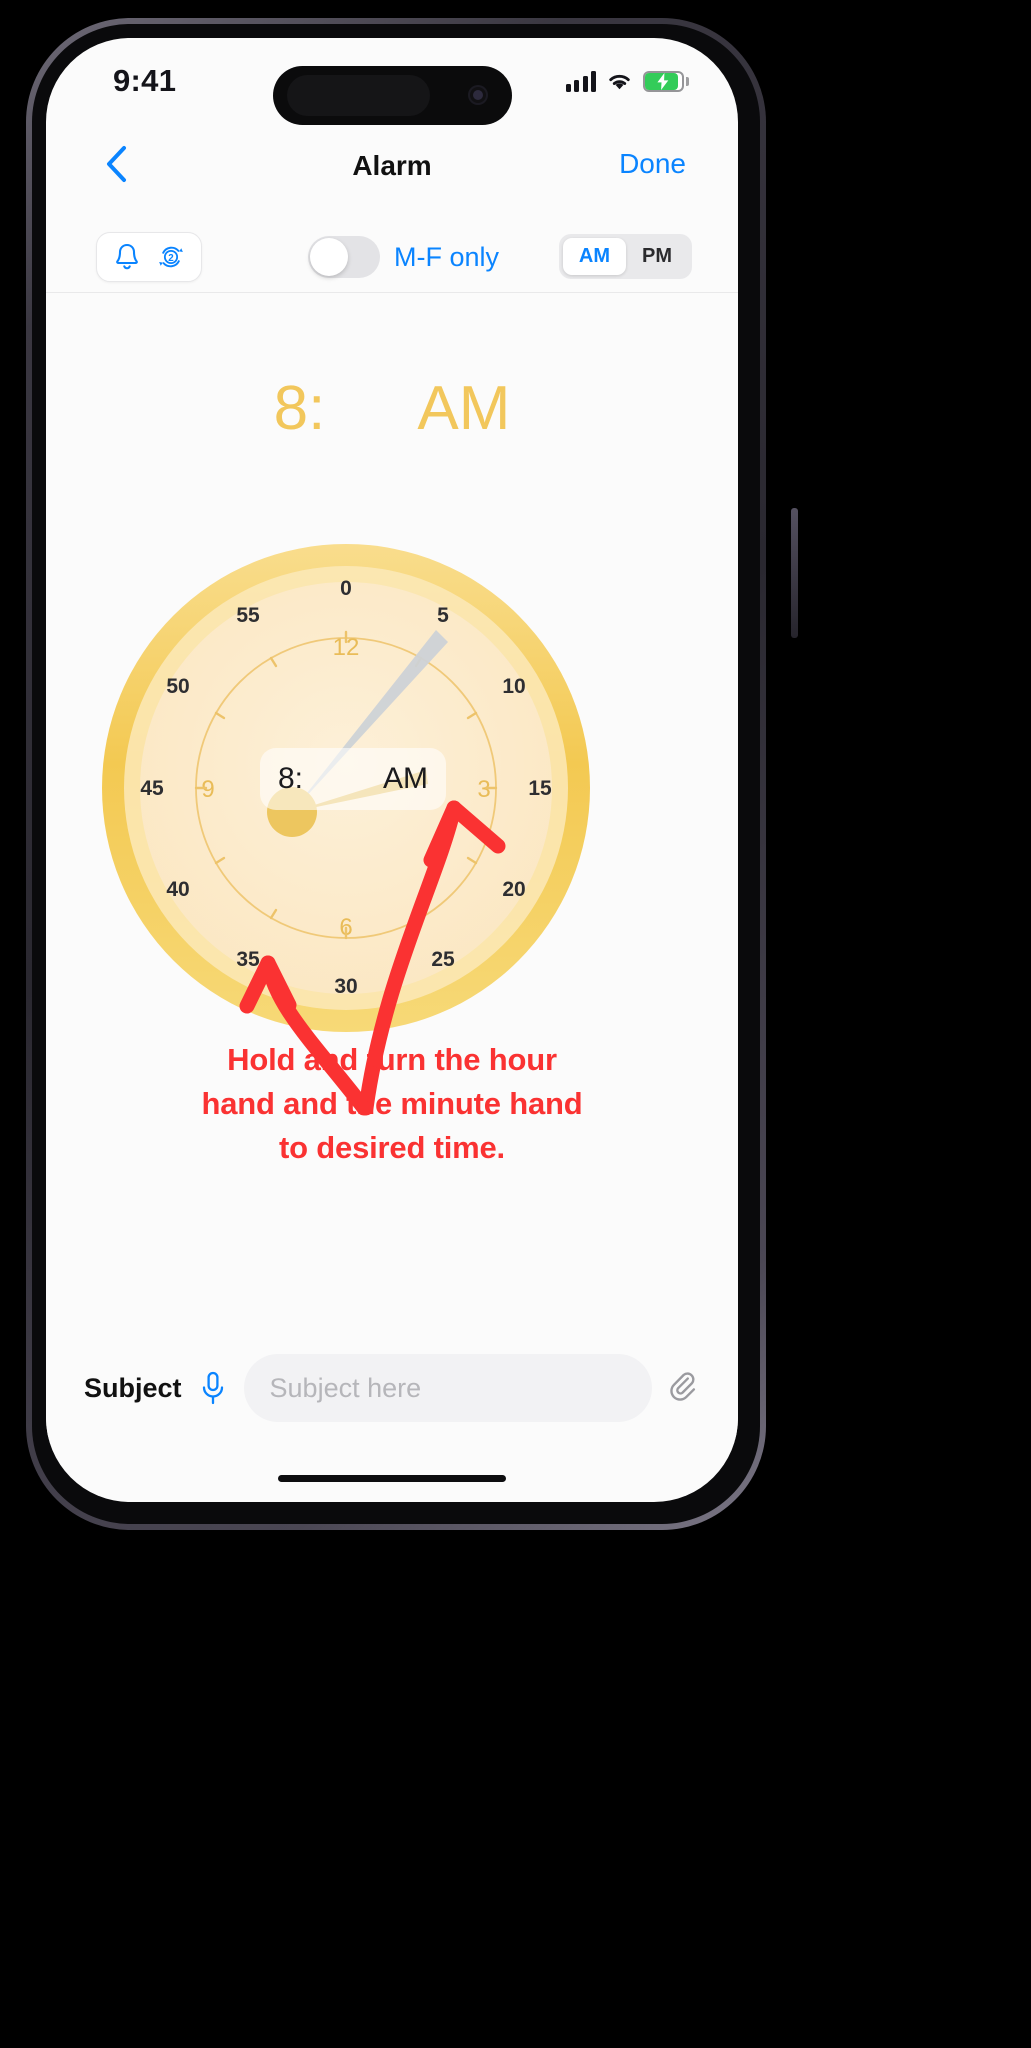 Image resolution: width=1031 pixels, height=2048 pixels. What do you see at coordinates (794, 573) in the screenshot?
I see `power-button` at bounding box center [794, 573].